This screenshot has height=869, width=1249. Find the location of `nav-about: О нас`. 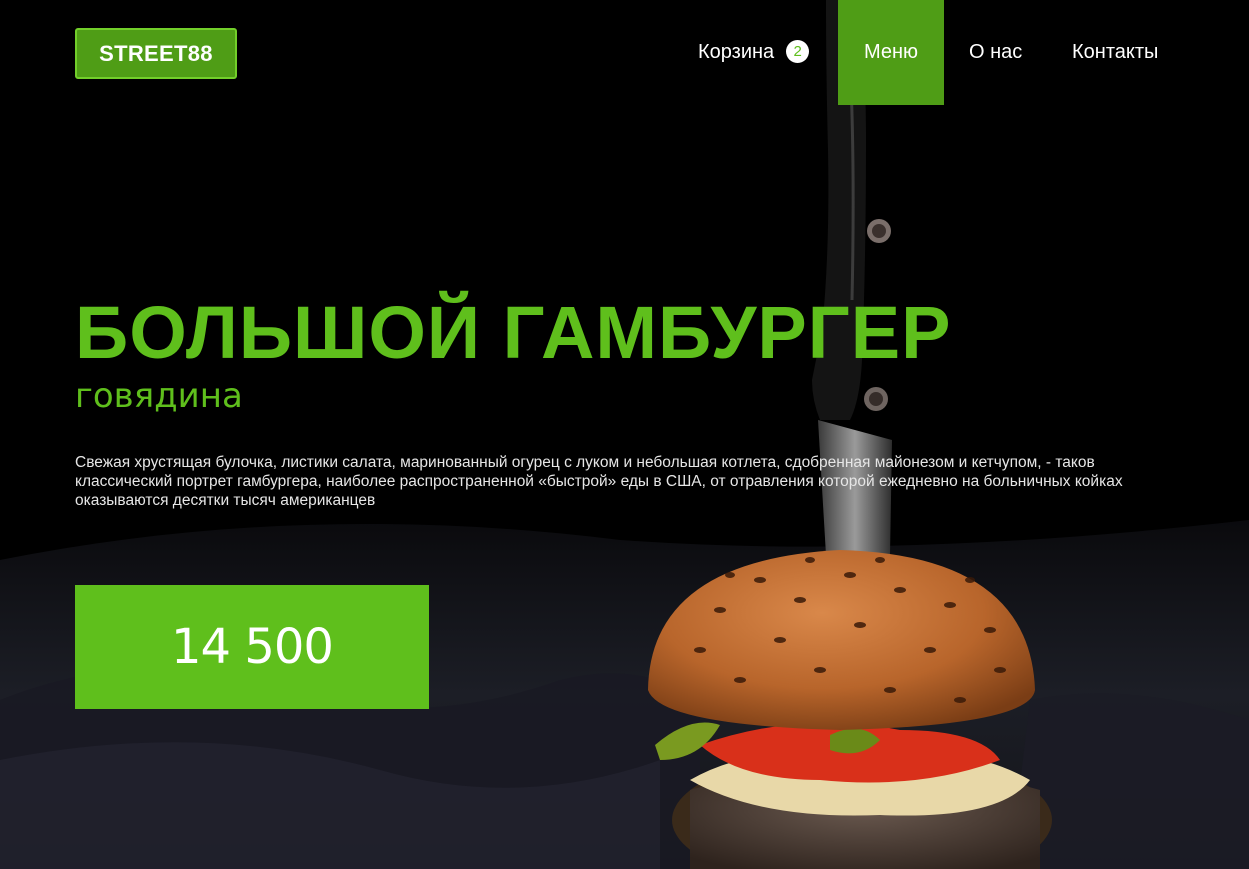

nav-about: О нас is located at coordinates (995, 52).